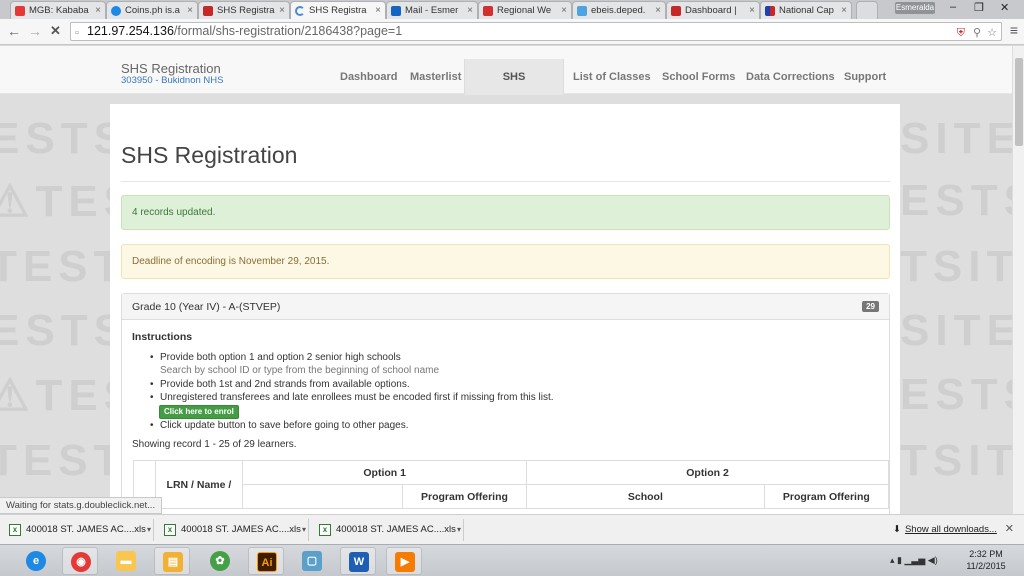  What do you see at coordinates (288, 31) in the screenshot?
I see `url-path: /formal/shs-registration/2186438?page=1` at bounding box center [288, 31].